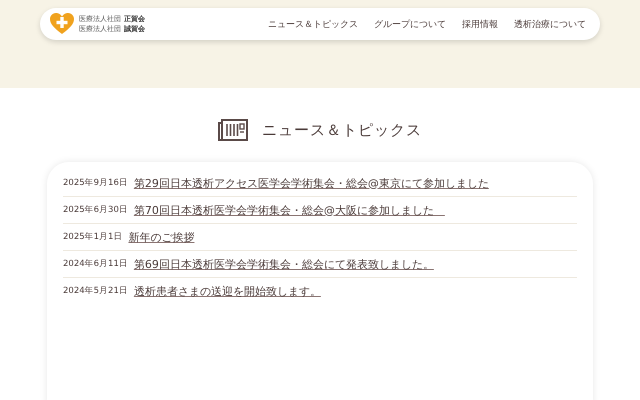 The height and width of the screenshot is (400, 640). What do you see at coordinates (410, 24) in the screenshot?
I see `nav-link: グループについて` at bounding box center [410, 24].